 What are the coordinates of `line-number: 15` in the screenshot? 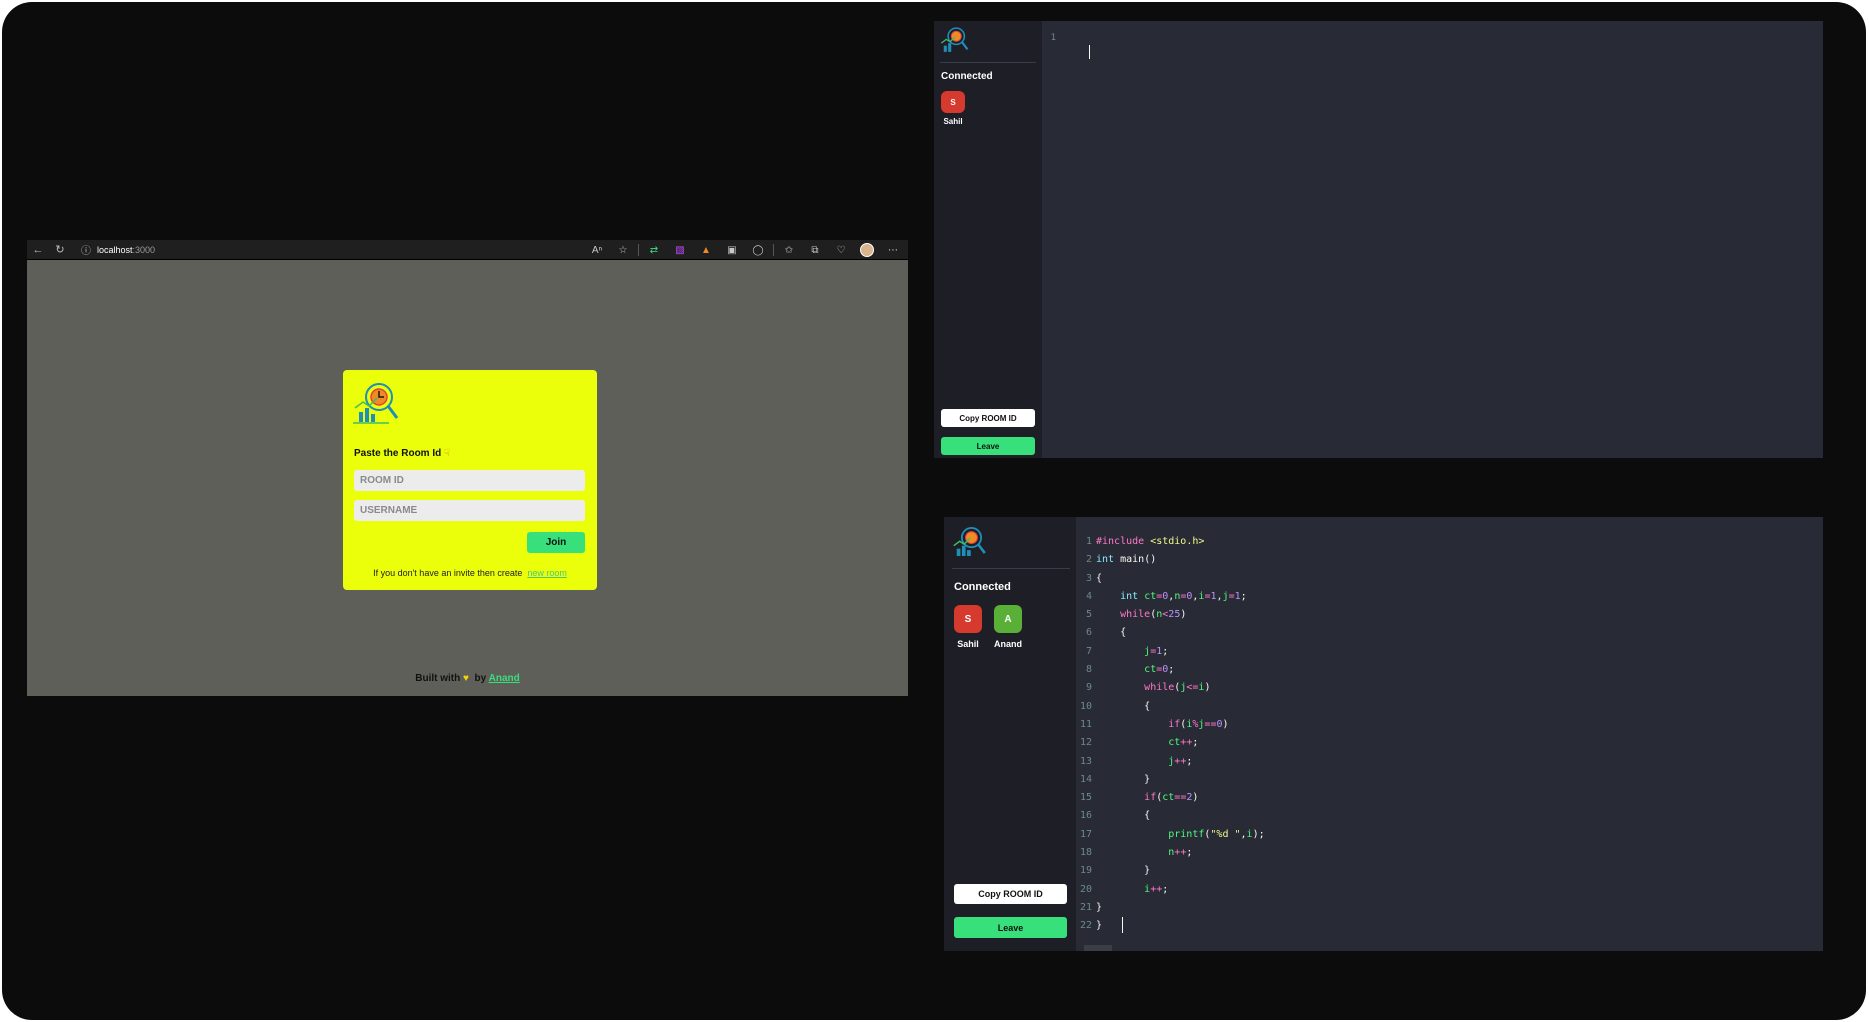 It's located at (1085, 798).